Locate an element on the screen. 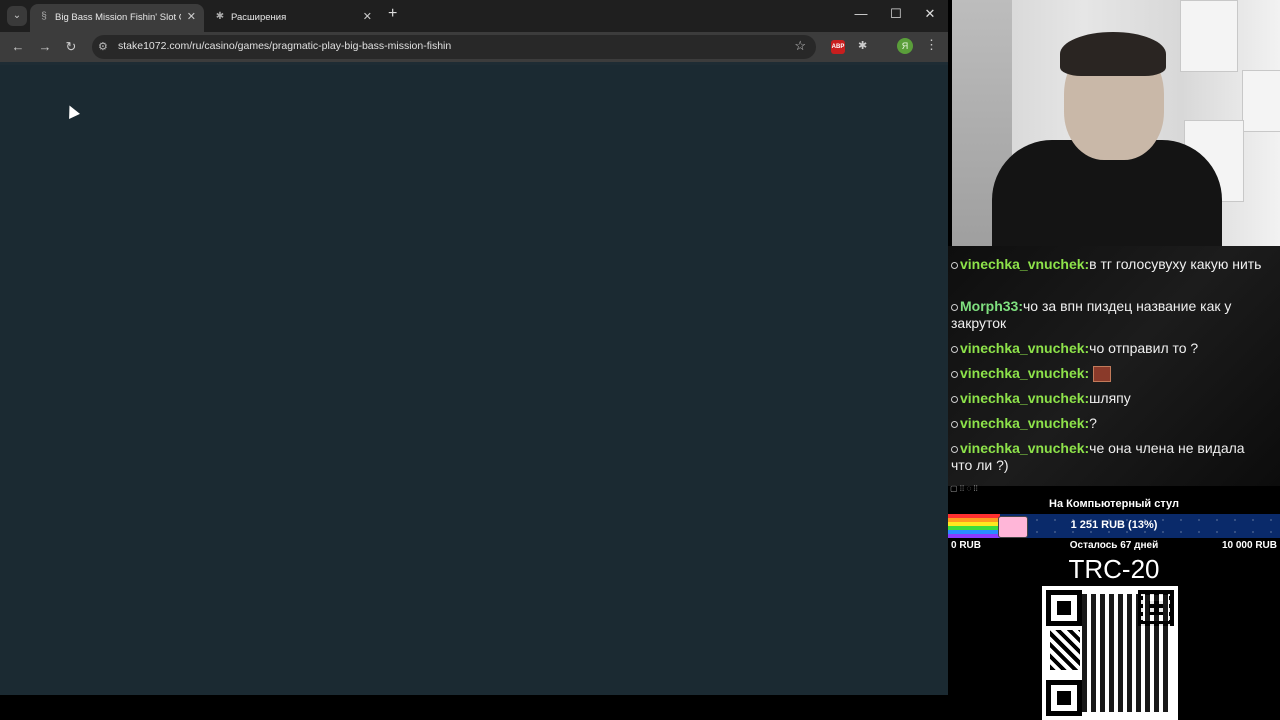  minimize-icon: — is located at coordinates (861, 13).